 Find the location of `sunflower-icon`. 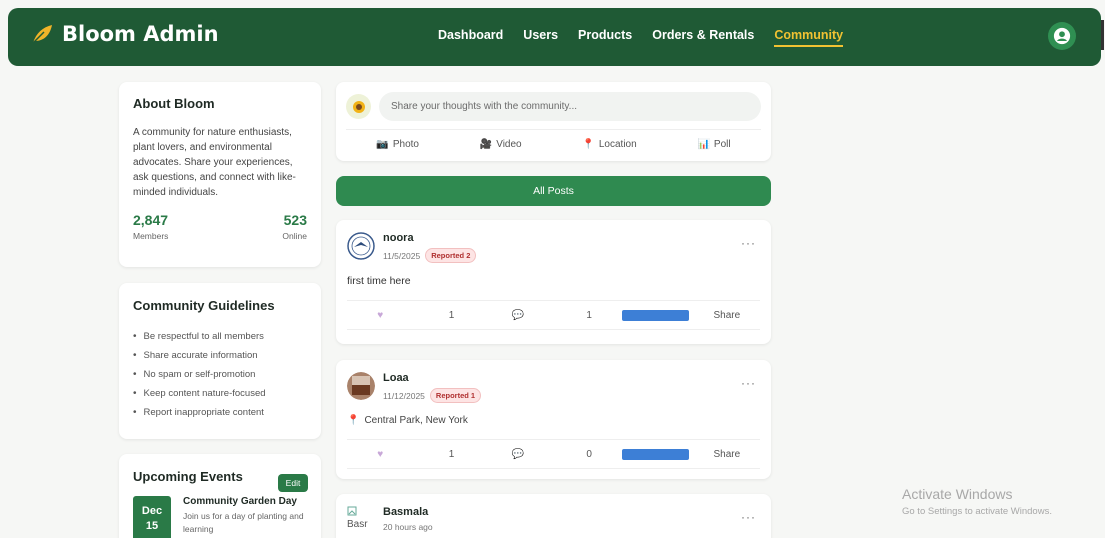

sunflower-icon is located at coordinates (358, 106).